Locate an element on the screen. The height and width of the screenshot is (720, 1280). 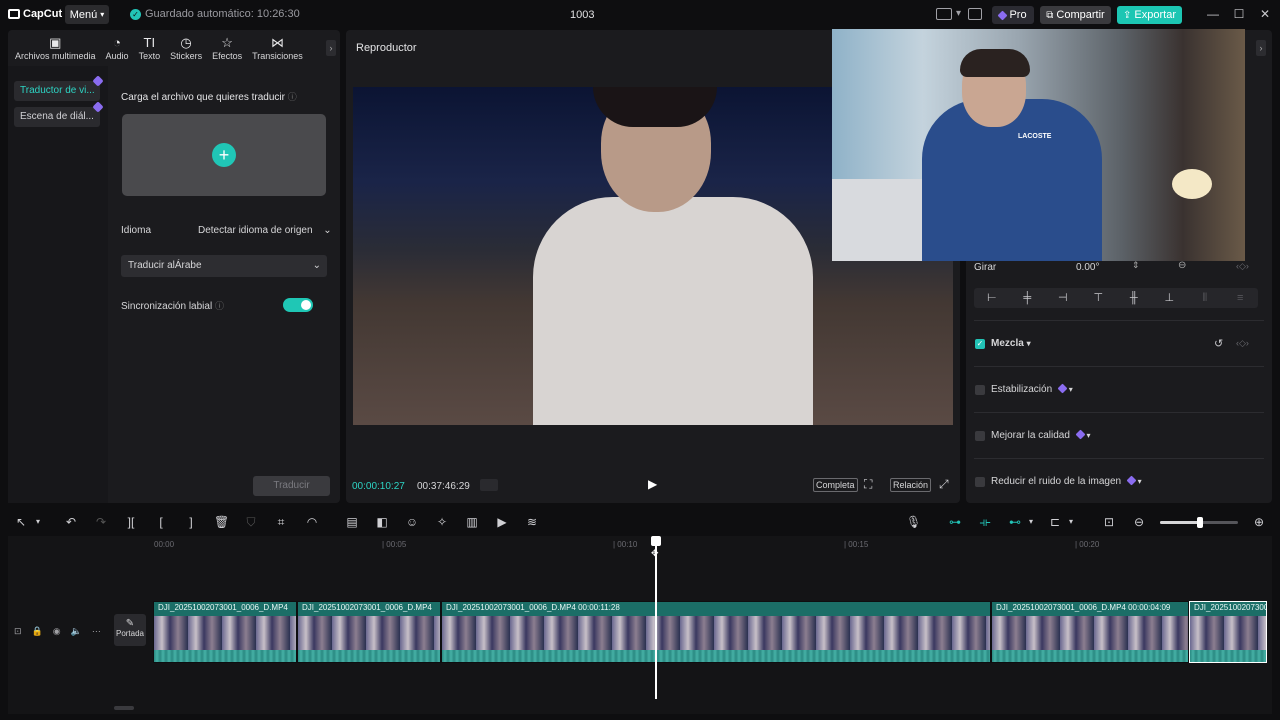
play-icon: ▶ is located at coordinates (652, 484).